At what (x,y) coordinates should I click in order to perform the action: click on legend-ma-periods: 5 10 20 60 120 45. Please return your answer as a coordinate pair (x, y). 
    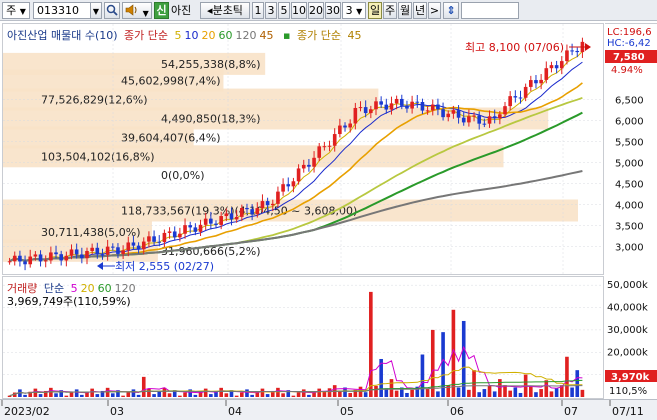
    Looking at the image, I should click on (226, 35).